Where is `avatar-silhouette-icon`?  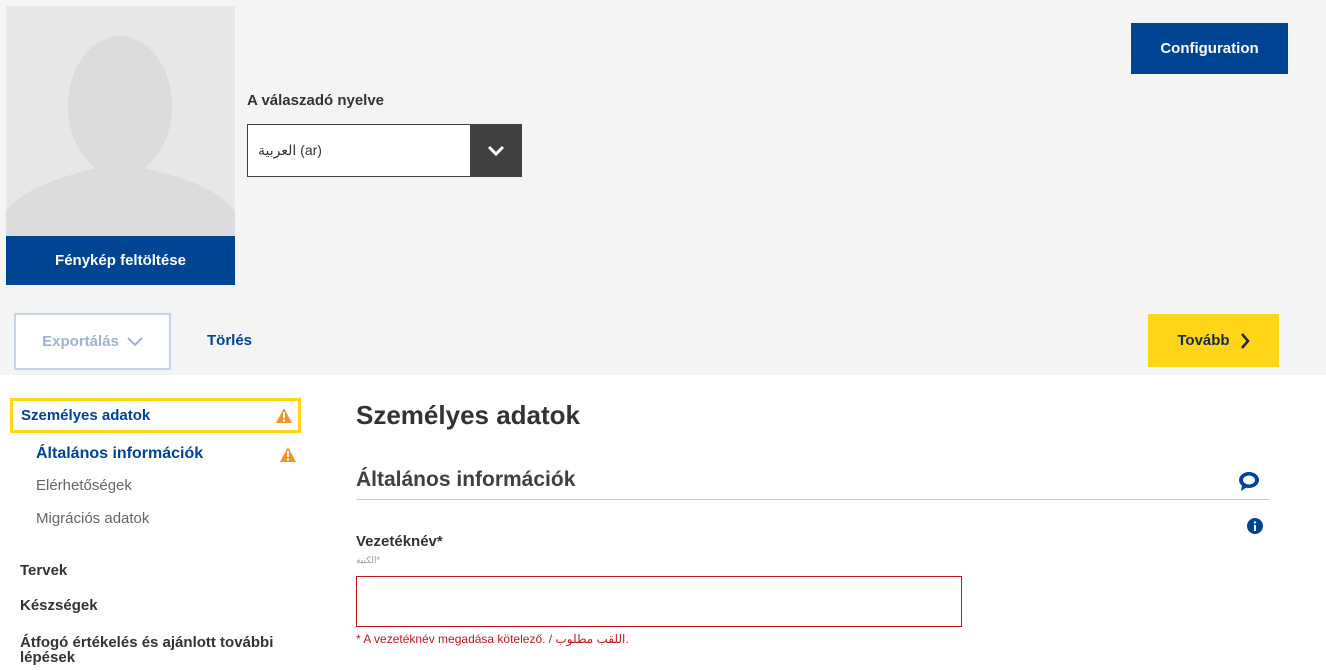
avatar-silhouette-icon is located at coordinates (120, 136).